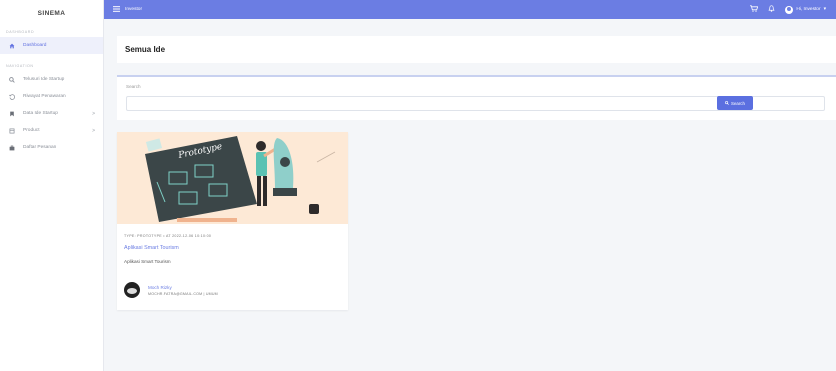 The image size is (836, 371). Describe the element at coordinates (12, 131) in the screenshot. I see `box-icon` at that location.